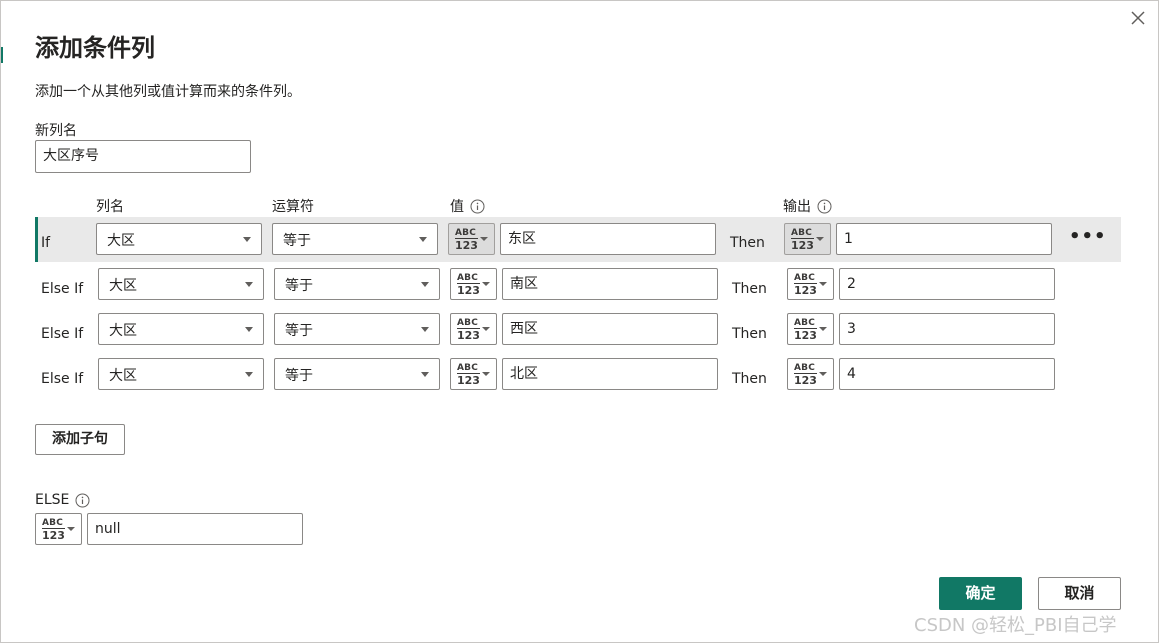  What do you see at coordinates (143, 156) in the screenshot?
I see `new-column-name-input: 大区序号` at bounding box center [143, 156].